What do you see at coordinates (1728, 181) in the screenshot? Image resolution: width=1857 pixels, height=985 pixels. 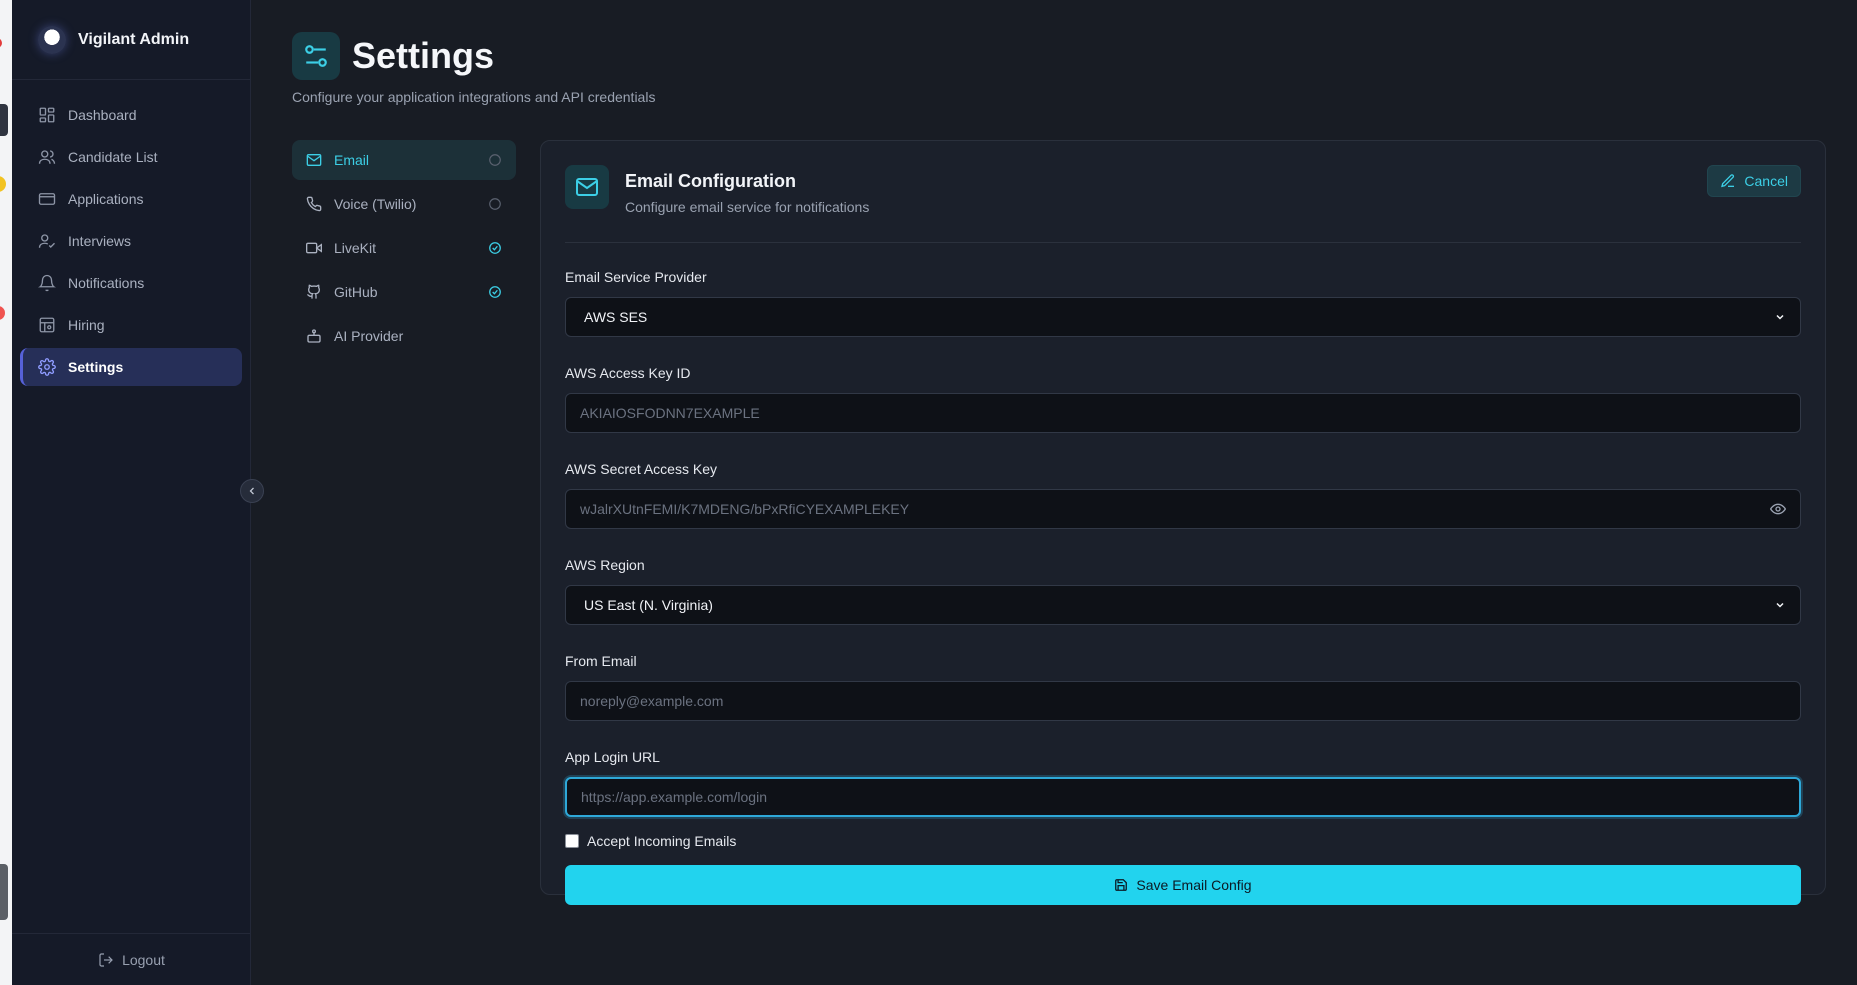 I see `edit-icon` at bounding box center [1728, 181].